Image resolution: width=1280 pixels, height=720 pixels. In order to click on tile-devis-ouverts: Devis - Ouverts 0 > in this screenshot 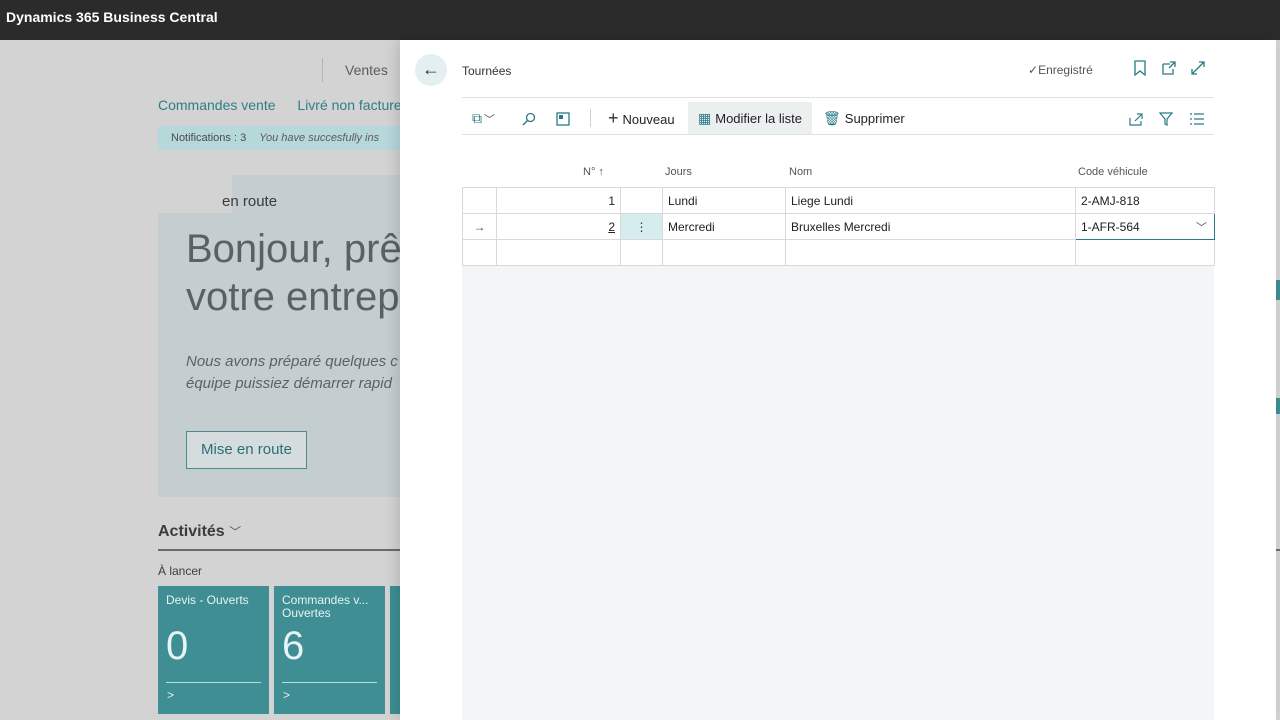, I will do `click(213, 650)`.